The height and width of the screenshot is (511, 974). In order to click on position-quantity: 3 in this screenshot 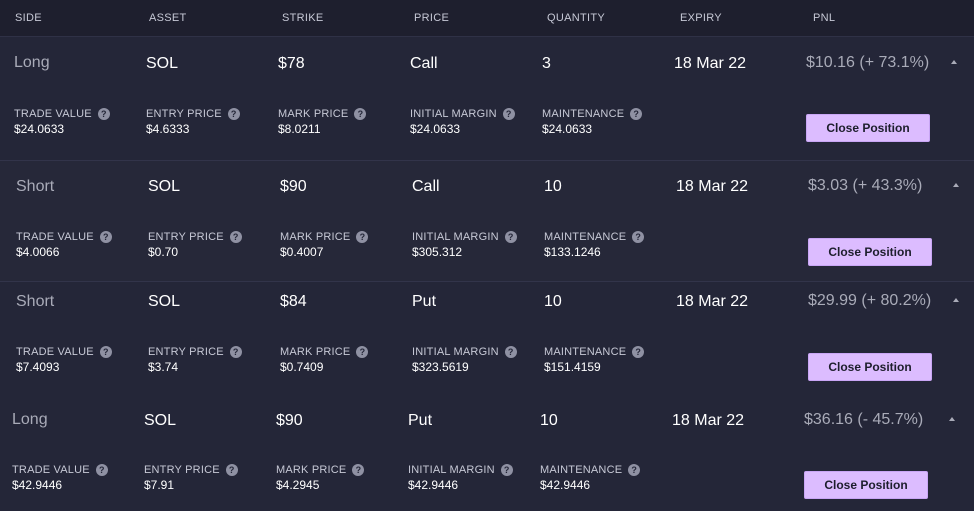, I will do `click(546, 63)`.